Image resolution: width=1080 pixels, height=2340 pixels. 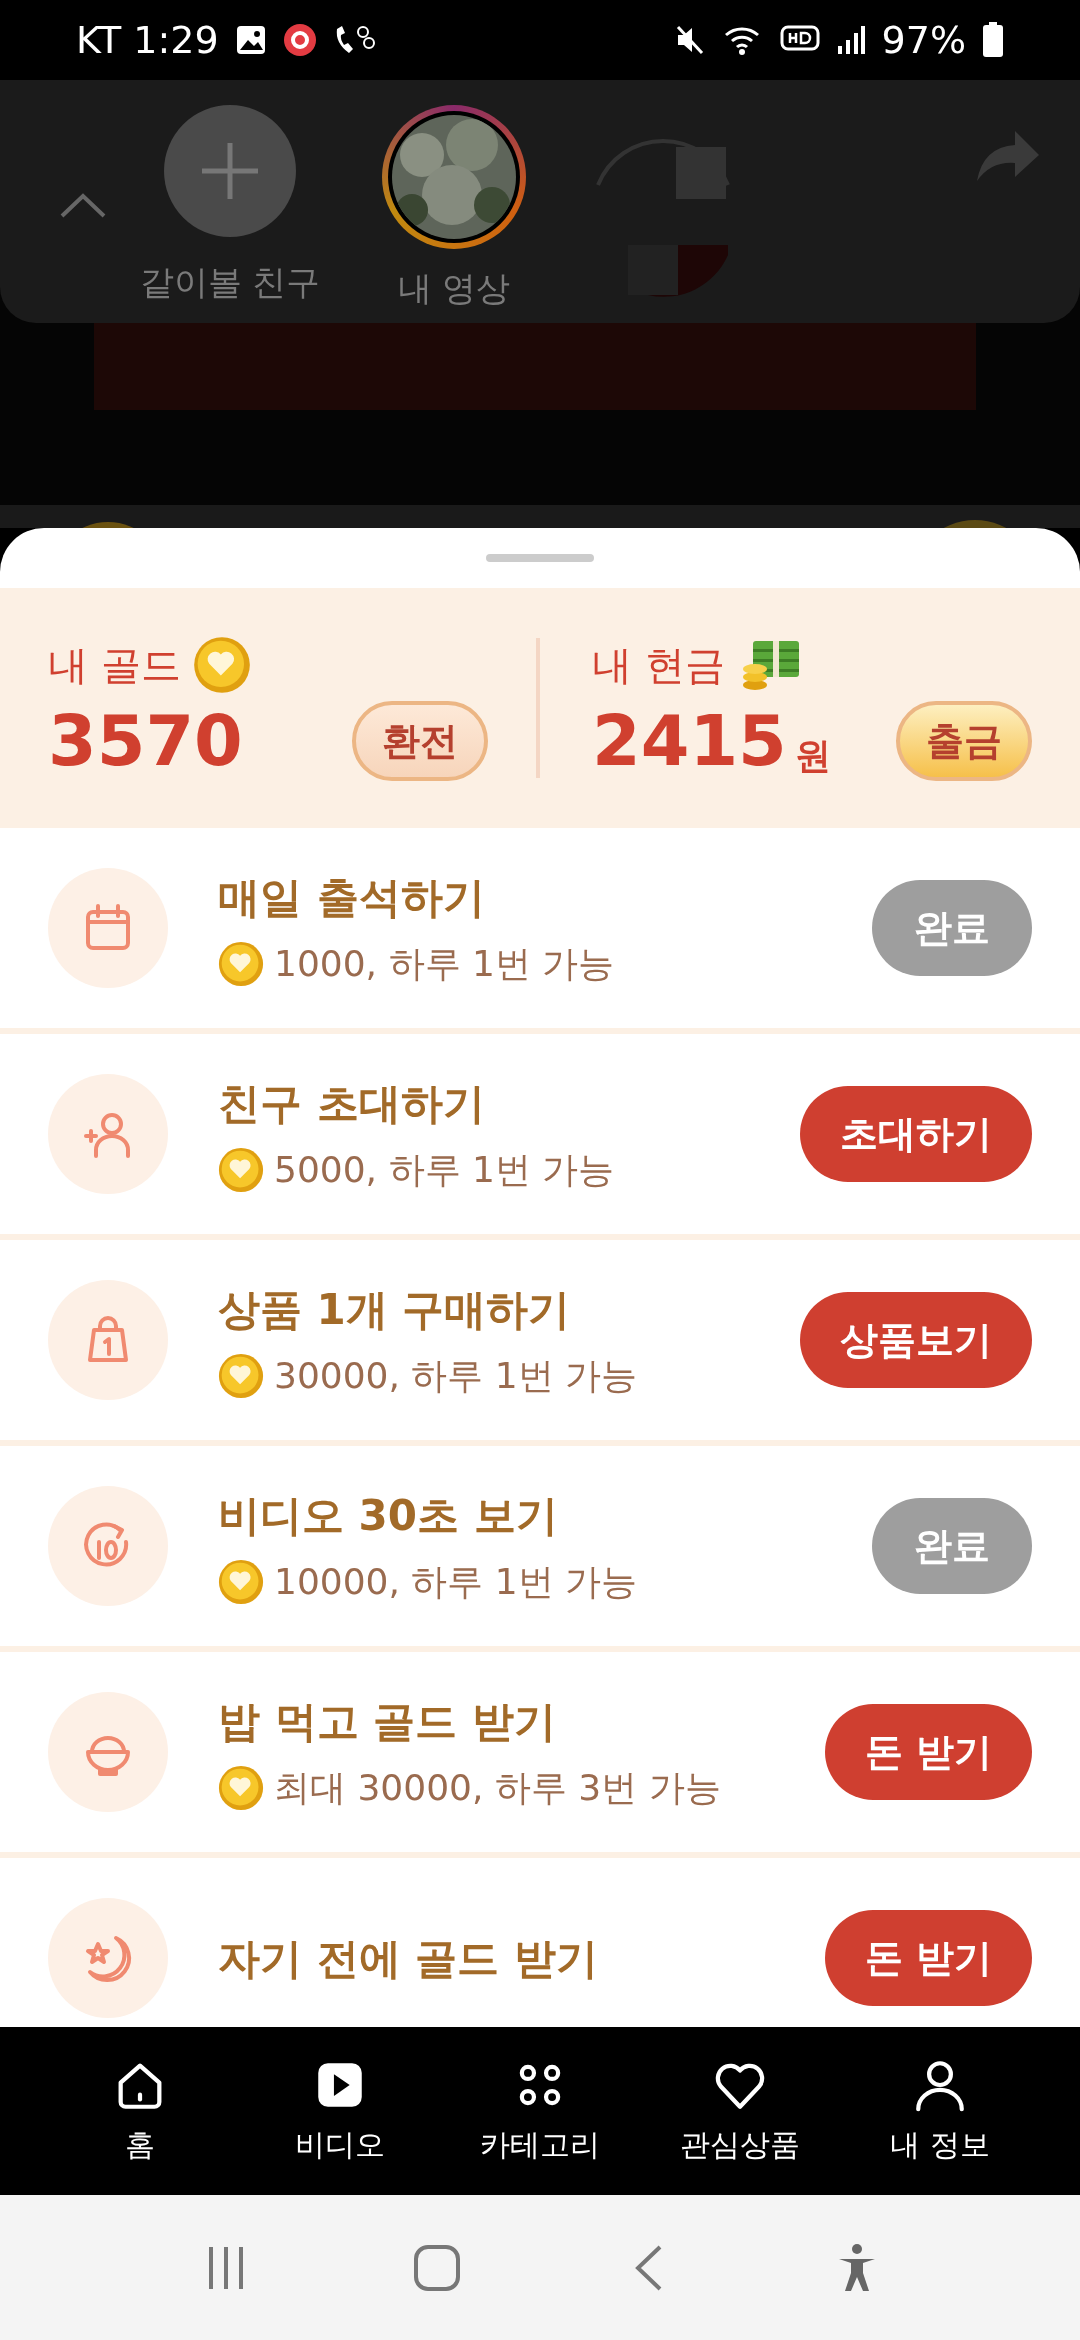 What do you see at coordinates (540, 2111) in the screenshot?
I see `nav-tab: 카테고리` at bounding box center [540, 2111].